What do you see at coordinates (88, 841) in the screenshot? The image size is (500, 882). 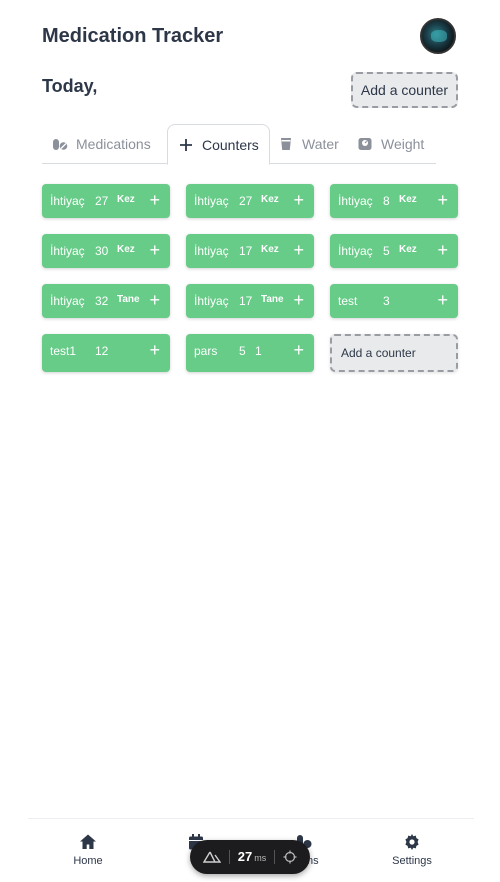 I see `home-icon` at bounding box center [88, 841].